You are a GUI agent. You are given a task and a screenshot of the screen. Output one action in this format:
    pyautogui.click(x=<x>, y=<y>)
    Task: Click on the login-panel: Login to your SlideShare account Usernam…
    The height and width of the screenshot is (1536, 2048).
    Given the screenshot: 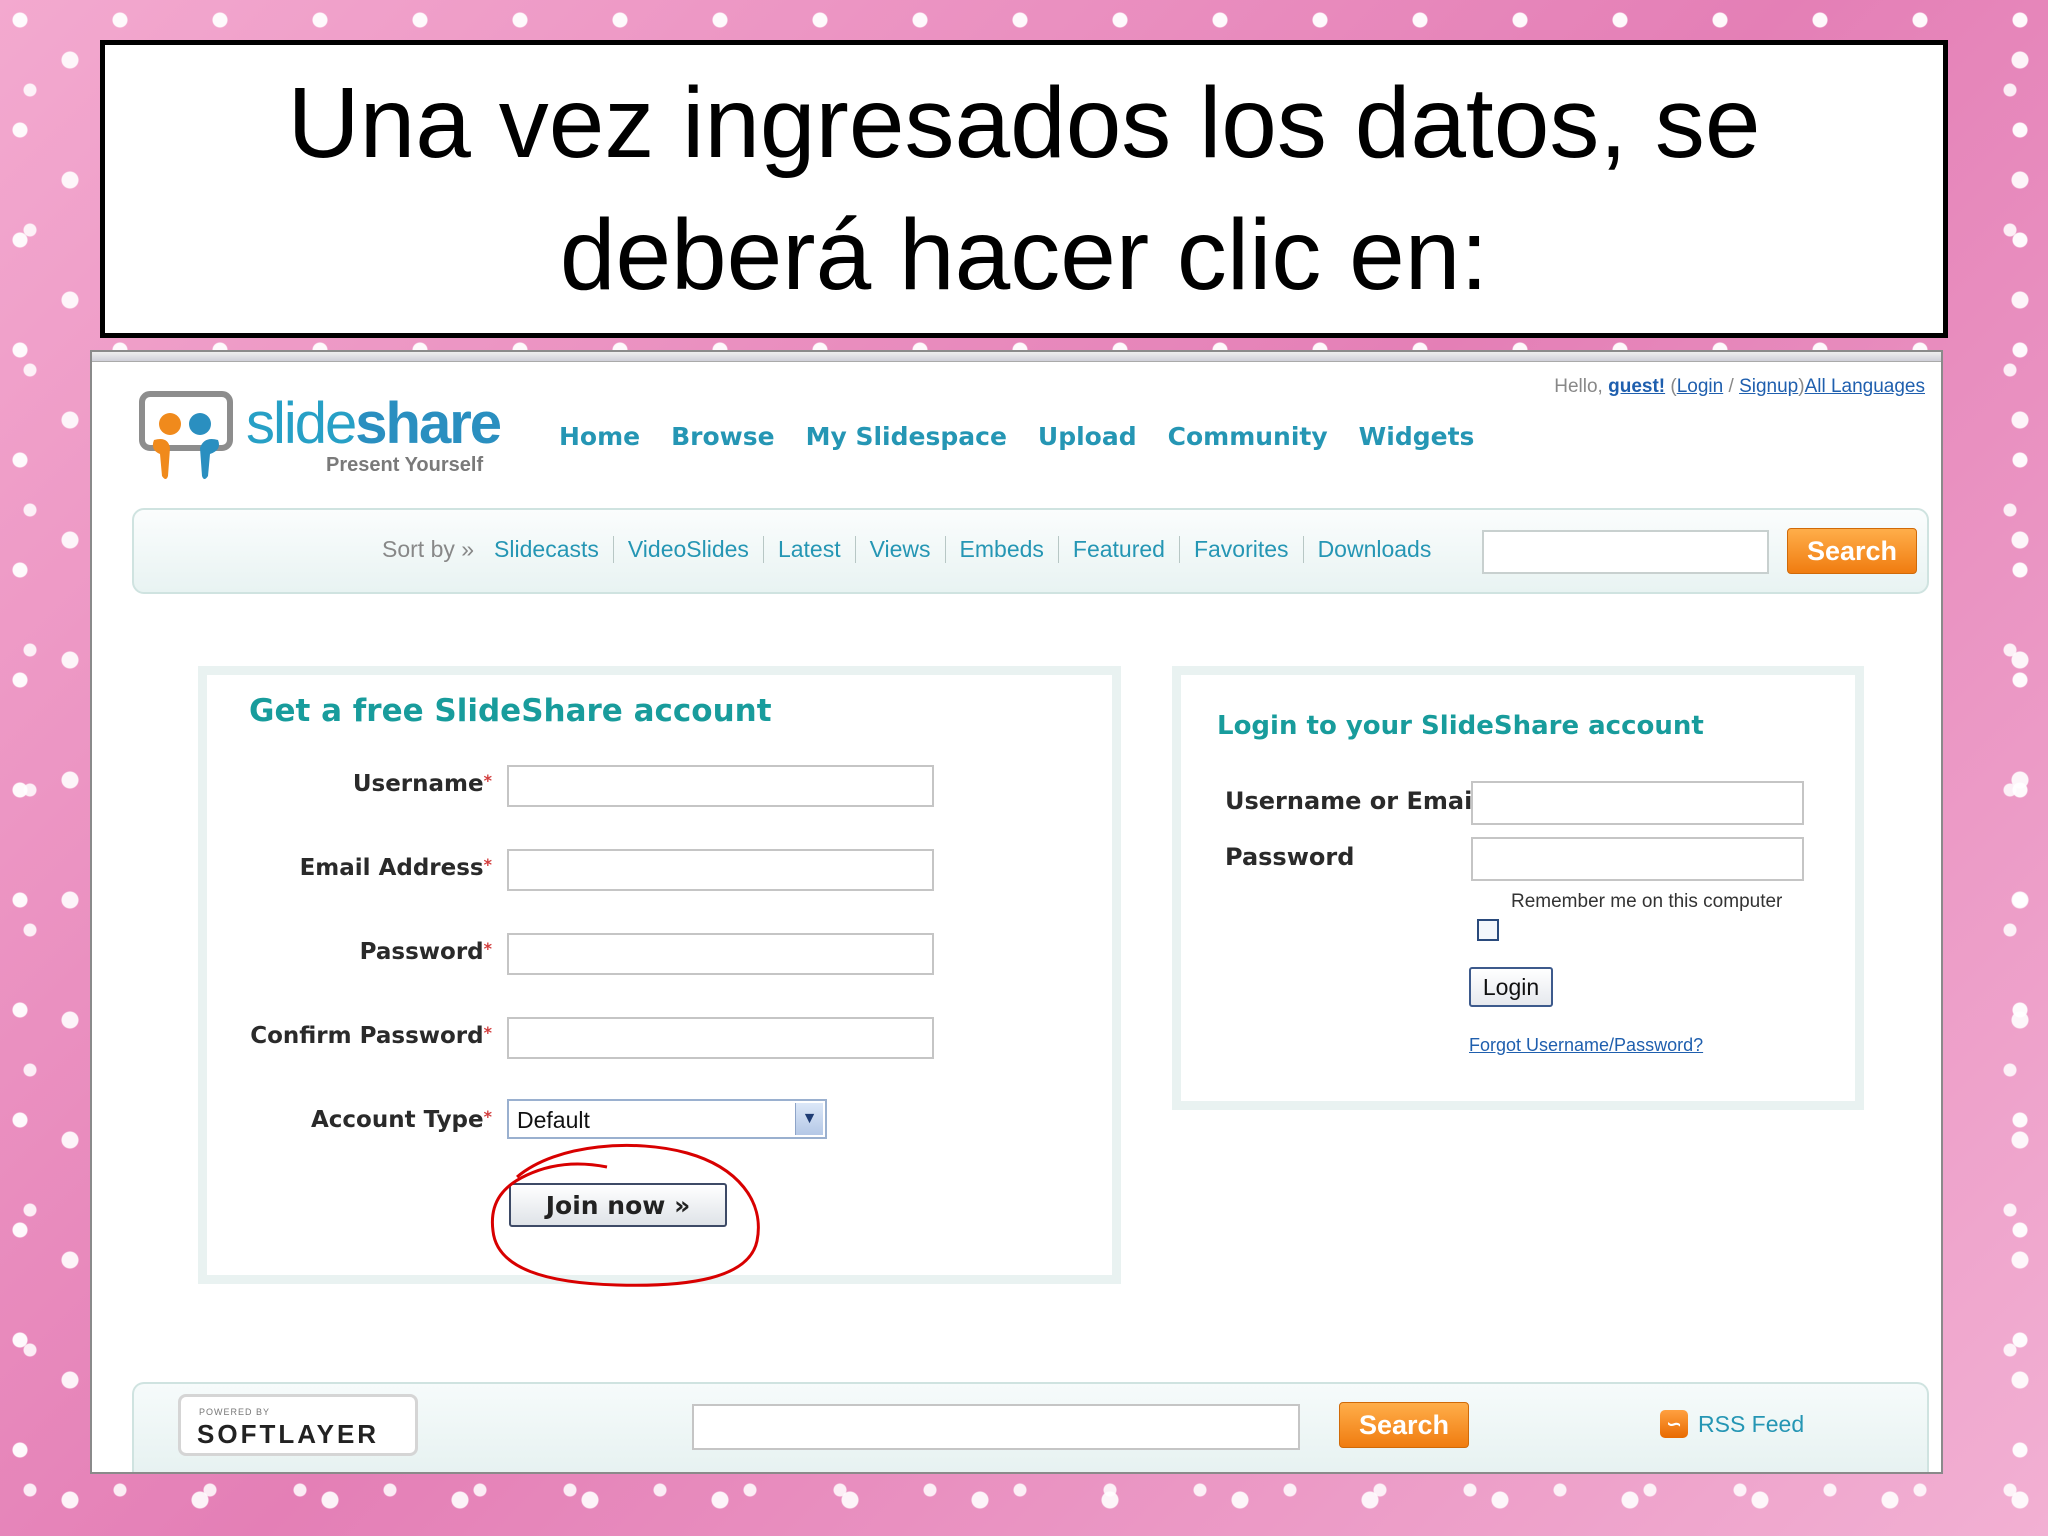 What is the action you would take?
    pyautogui.click(x=1518, y=888)
    